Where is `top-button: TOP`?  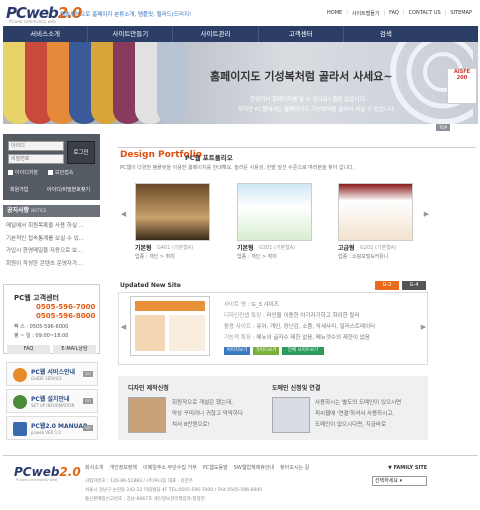
top-button: TOP is located at coordinates (443, 127).